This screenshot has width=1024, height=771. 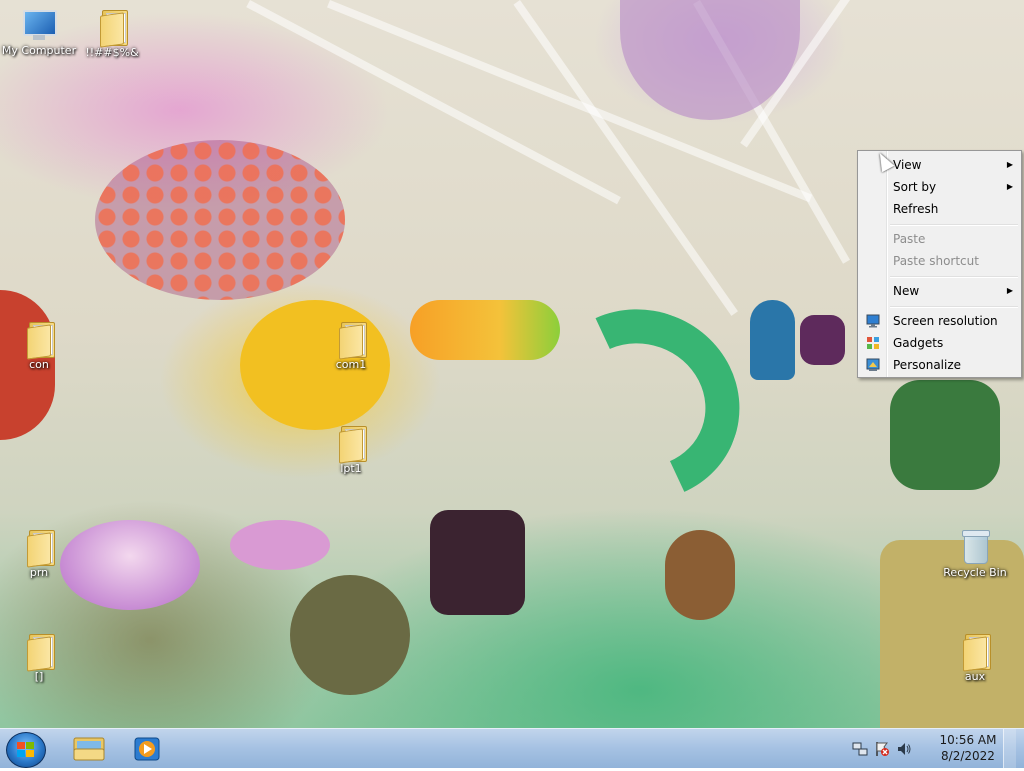 I want to click on display-icon, so click(x=873, y=321).